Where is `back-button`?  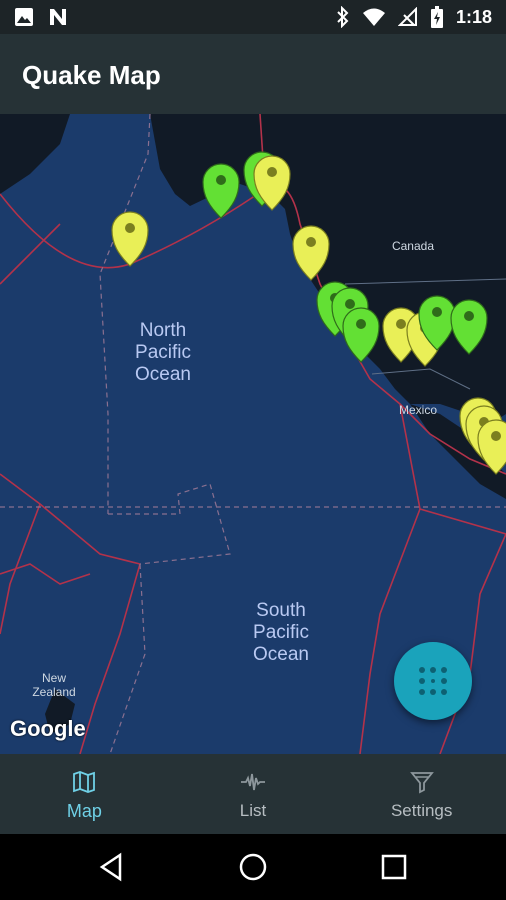
back-button is located at coordinates (112, 867).